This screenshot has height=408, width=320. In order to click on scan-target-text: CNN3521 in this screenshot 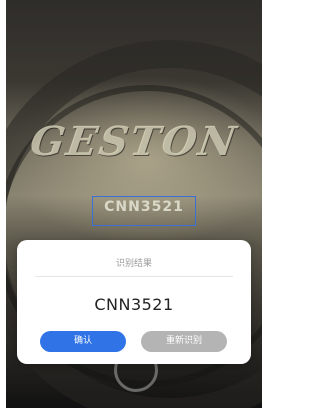, I will do `click(144, 207)`.